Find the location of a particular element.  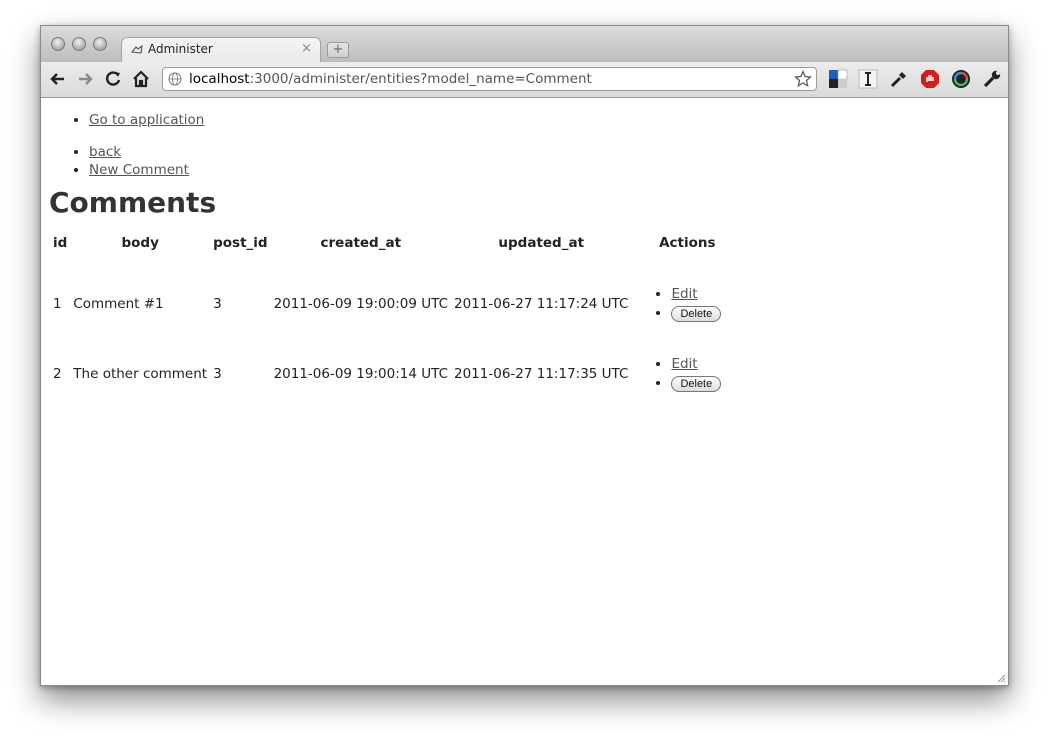

title-bar: Administer × + is located at coordinates (524, 44).